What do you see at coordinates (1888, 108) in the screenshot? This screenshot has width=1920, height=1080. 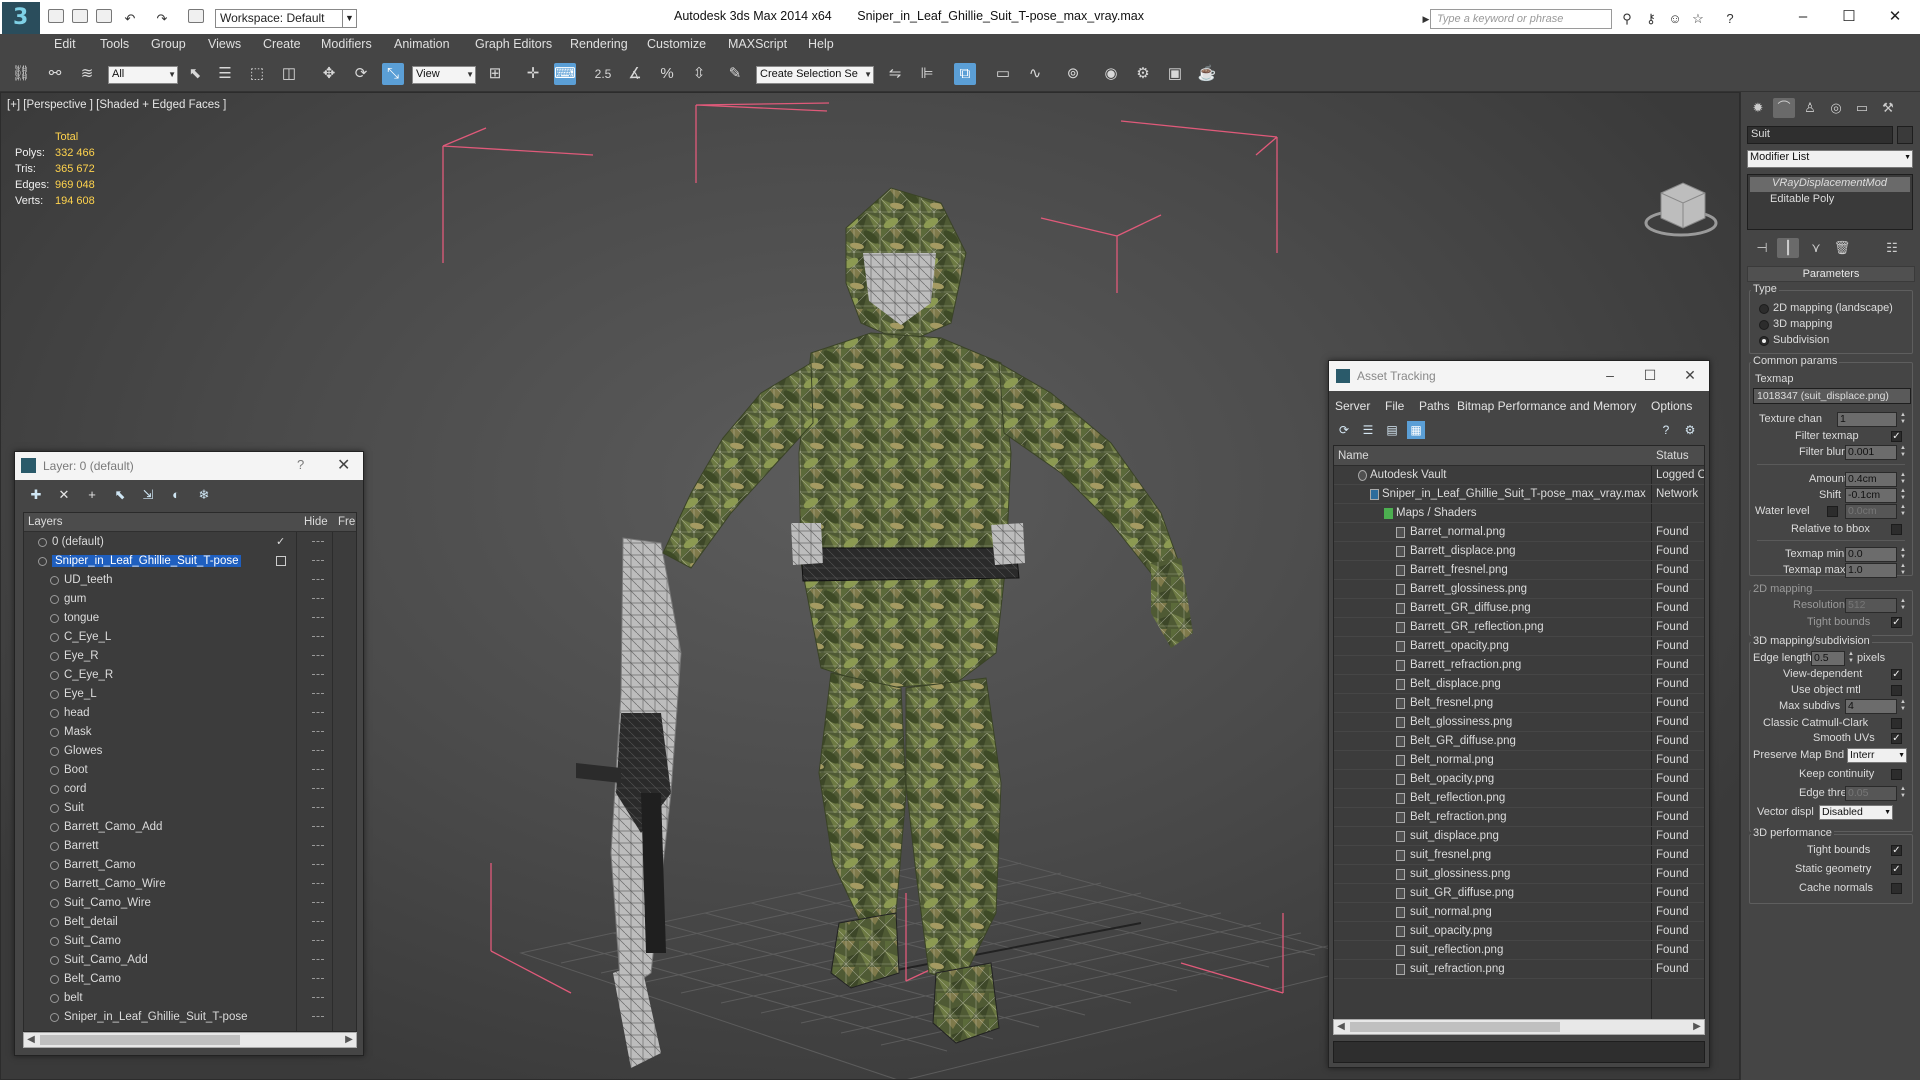 I see `utilities-tab-icon: ⚒` at bounding box center [1888, 108].